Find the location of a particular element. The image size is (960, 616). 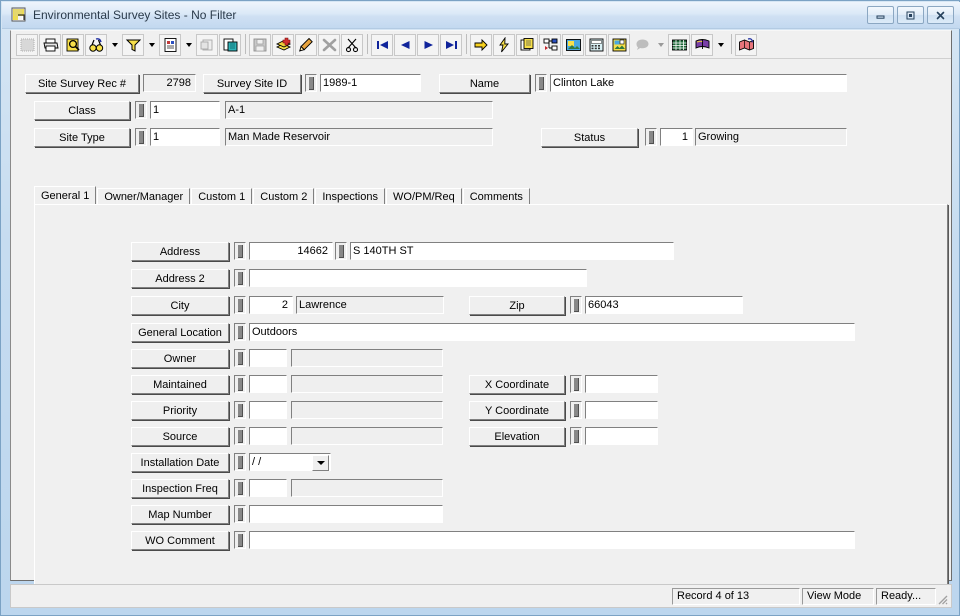

maintained-pin-button is located at coordinates (240, 384).